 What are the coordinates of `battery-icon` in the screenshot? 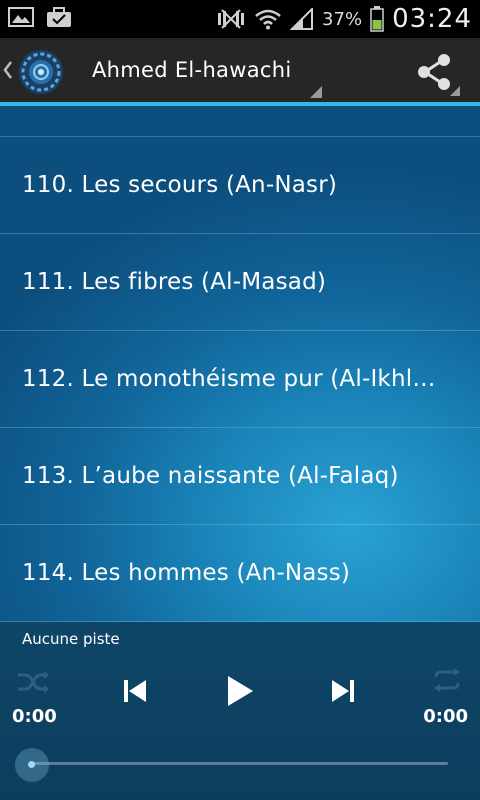 It's located at (377, 19).